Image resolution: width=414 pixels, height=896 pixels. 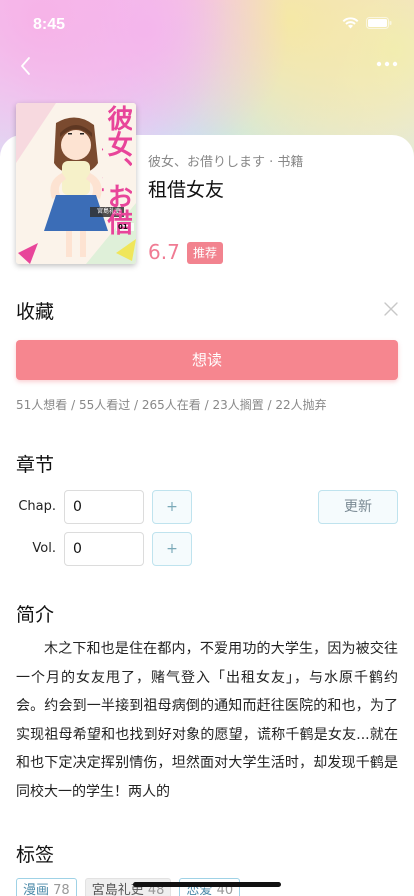 I want to click on collect-section-title: 收藏, so click(x=35, y=312).